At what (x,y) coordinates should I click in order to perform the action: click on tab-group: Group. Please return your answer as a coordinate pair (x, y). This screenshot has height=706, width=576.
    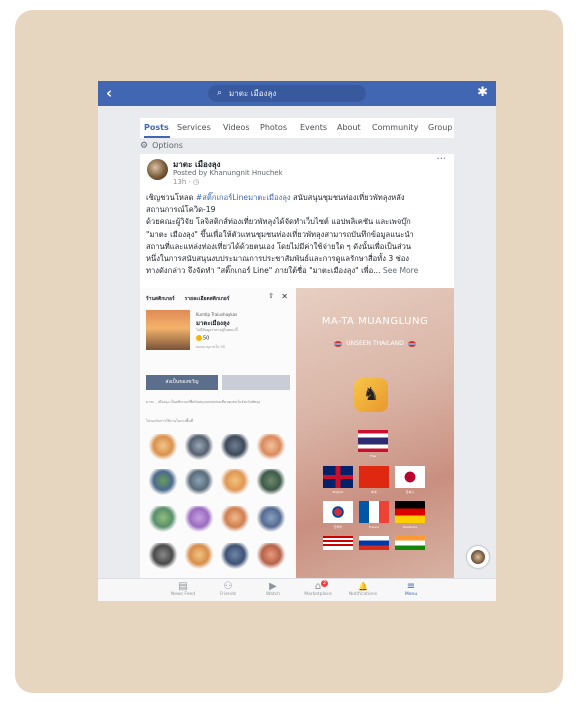
    Looking at the image, I should click on (440, 127).